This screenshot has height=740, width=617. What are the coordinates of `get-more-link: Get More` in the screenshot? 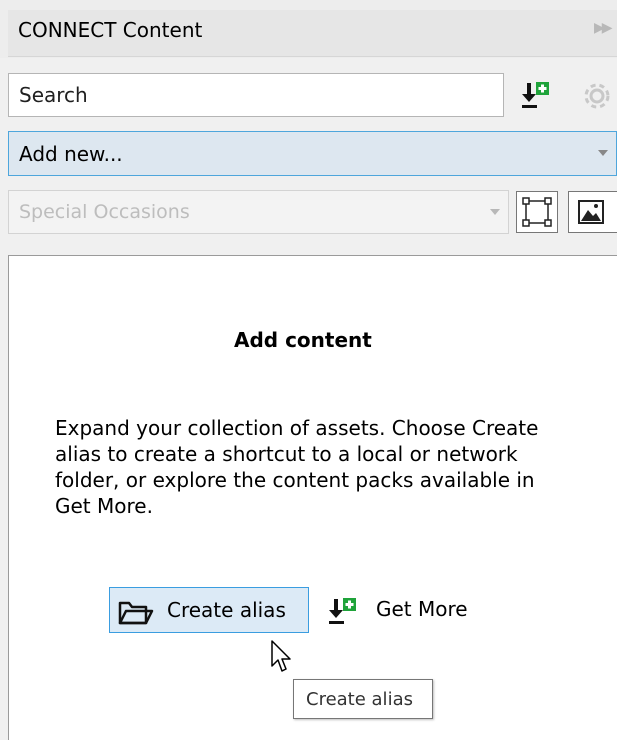 It's located at (422, 609).